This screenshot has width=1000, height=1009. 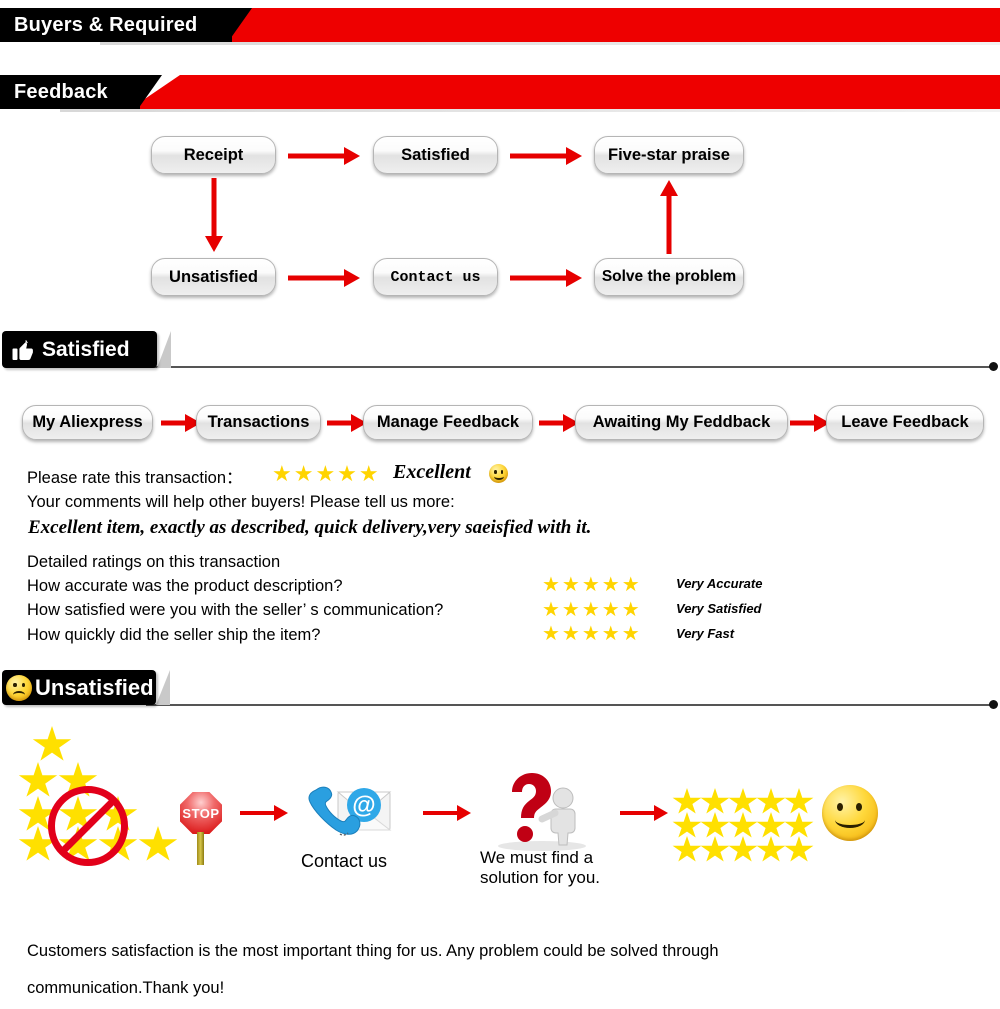 I want to click on detail-stars-2: ★★★★★, so click(x=592, y=634).